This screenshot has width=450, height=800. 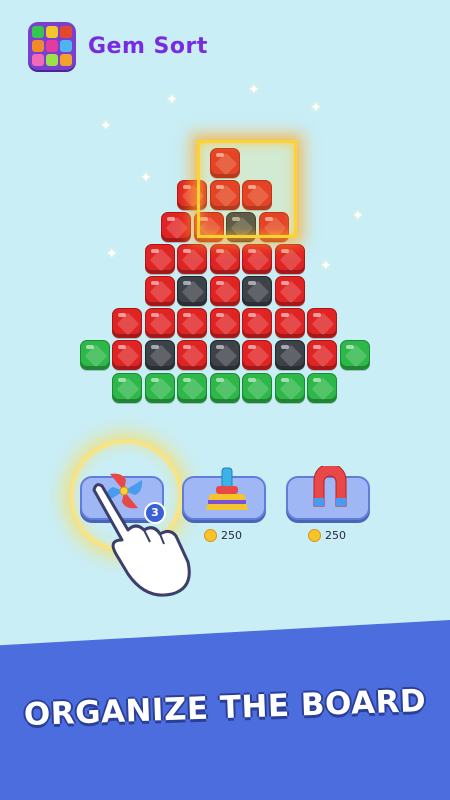 I want to click on magnet-price: 250, so click(x=327, y=535).